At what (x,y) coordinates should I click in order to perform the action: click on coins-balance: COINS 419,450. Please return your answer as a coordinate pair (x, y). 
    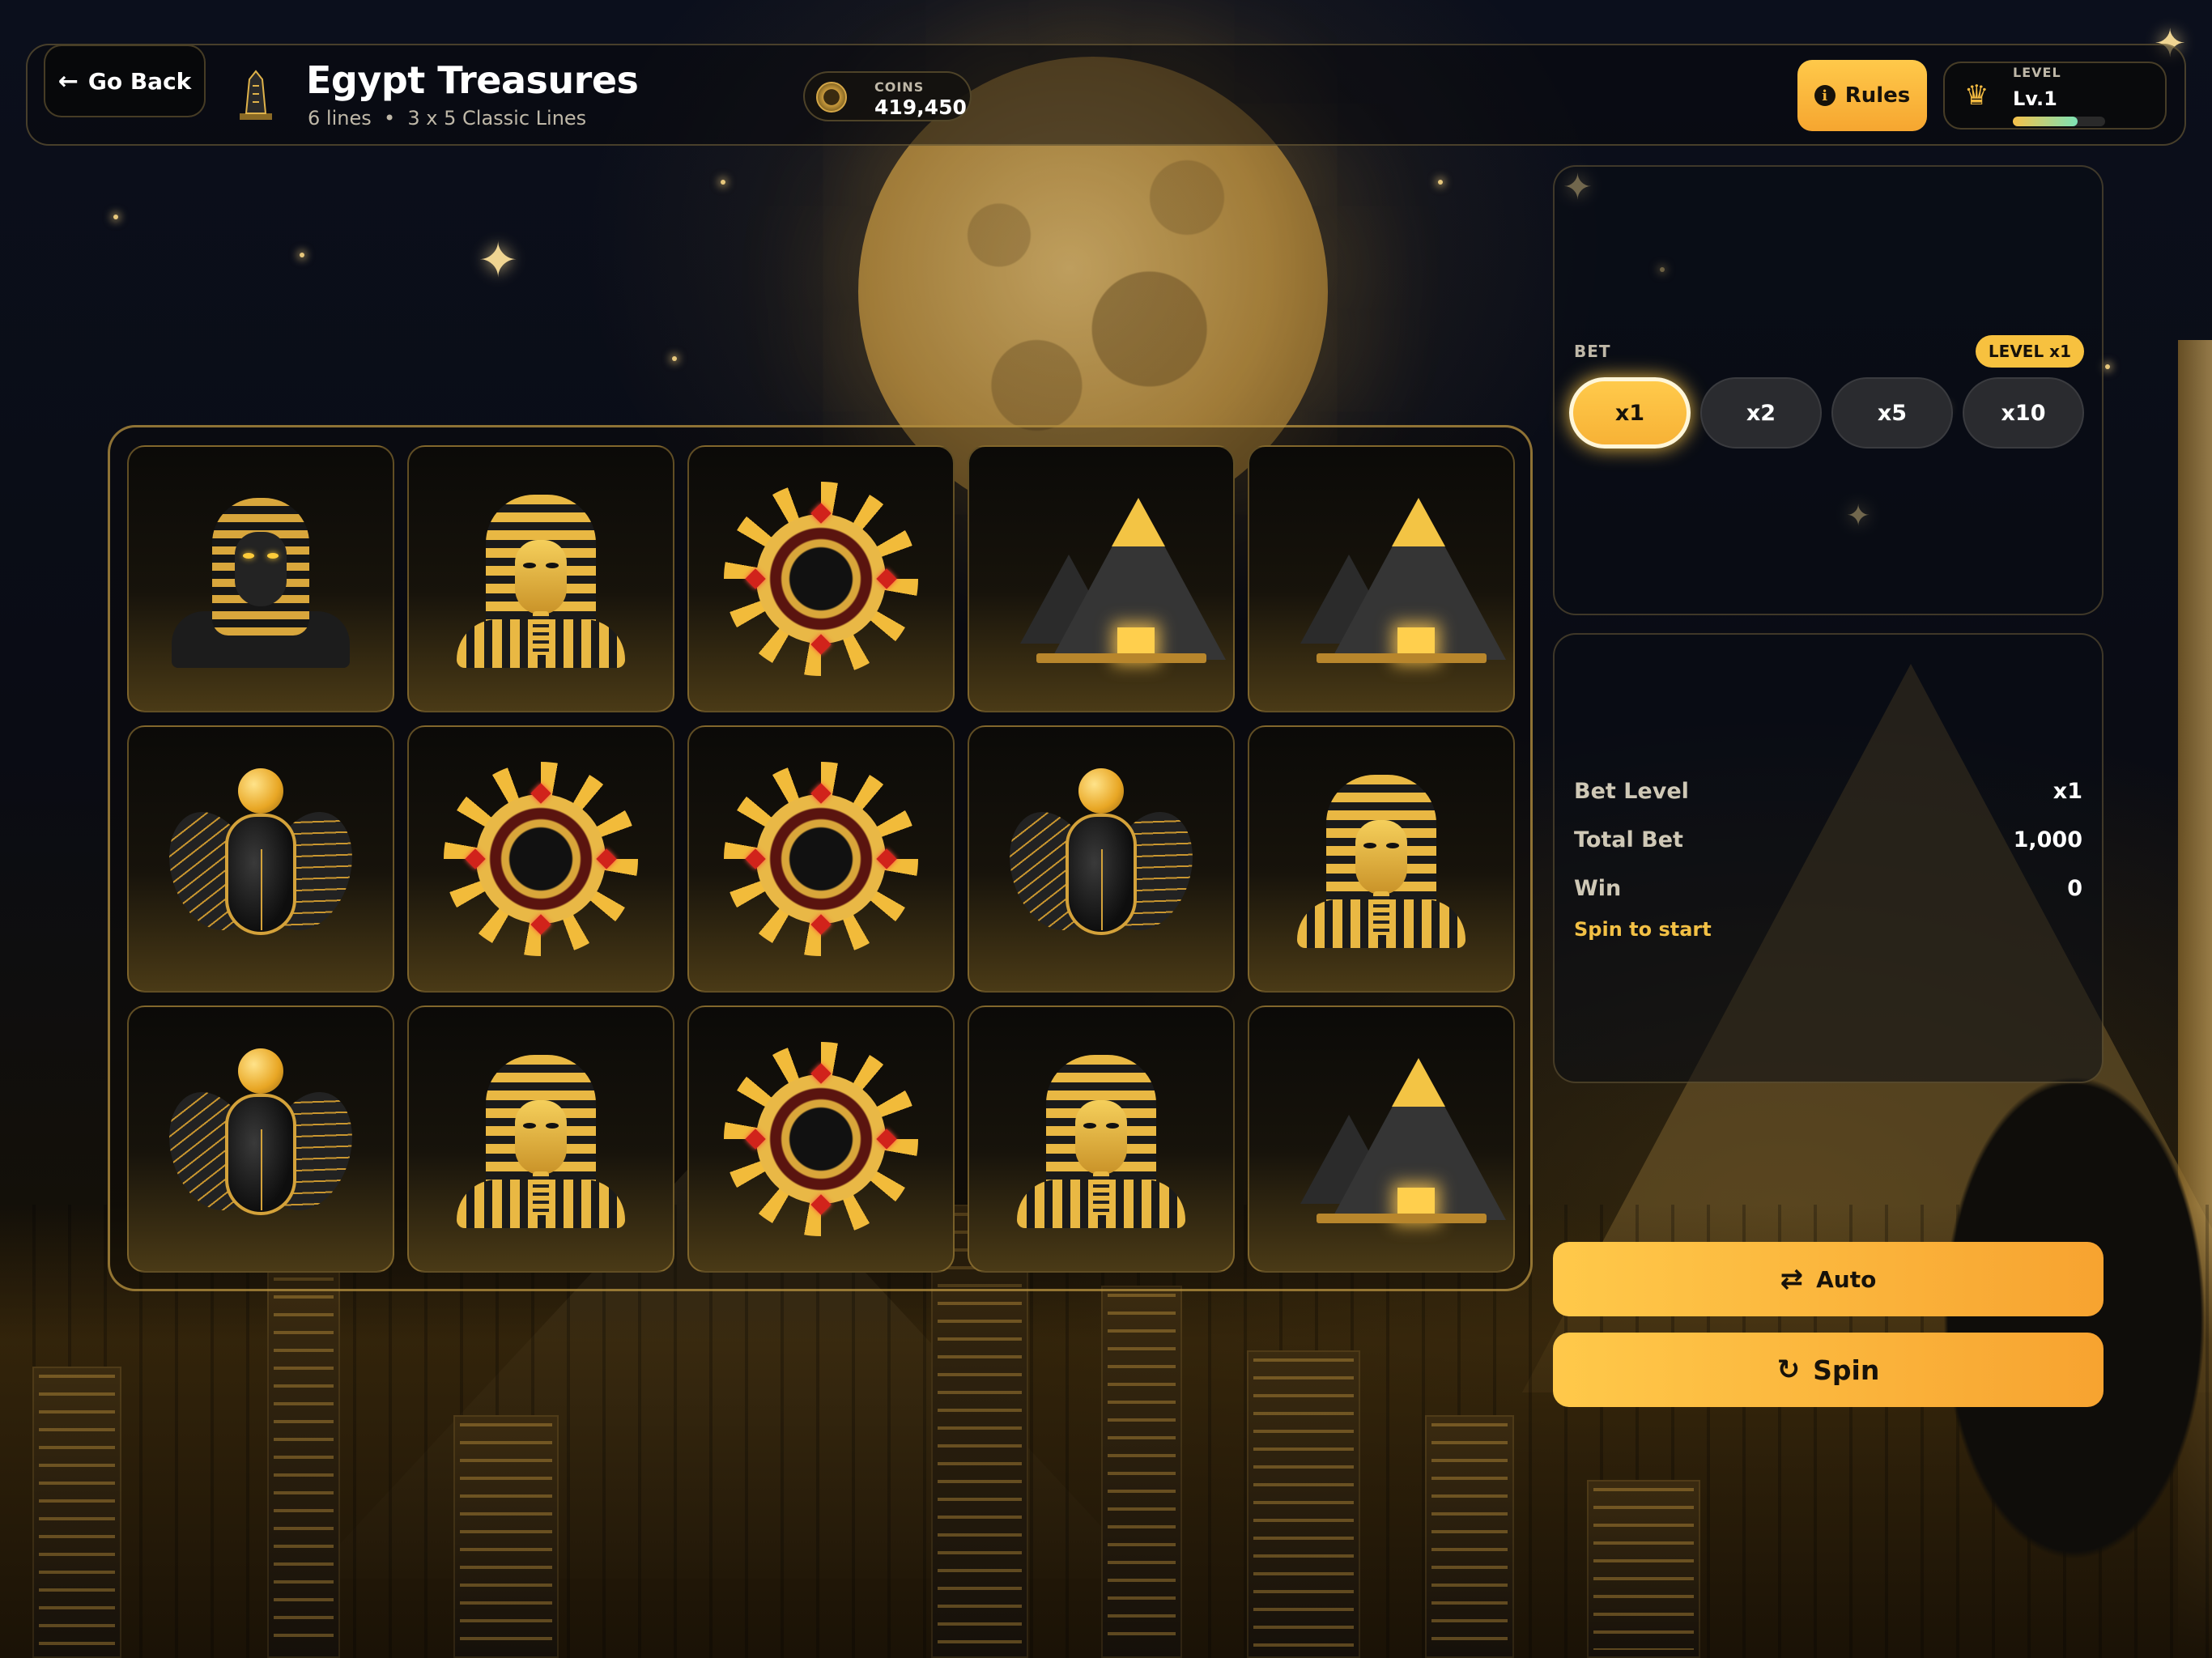
    Looking at the image, I should click on (887, 96).